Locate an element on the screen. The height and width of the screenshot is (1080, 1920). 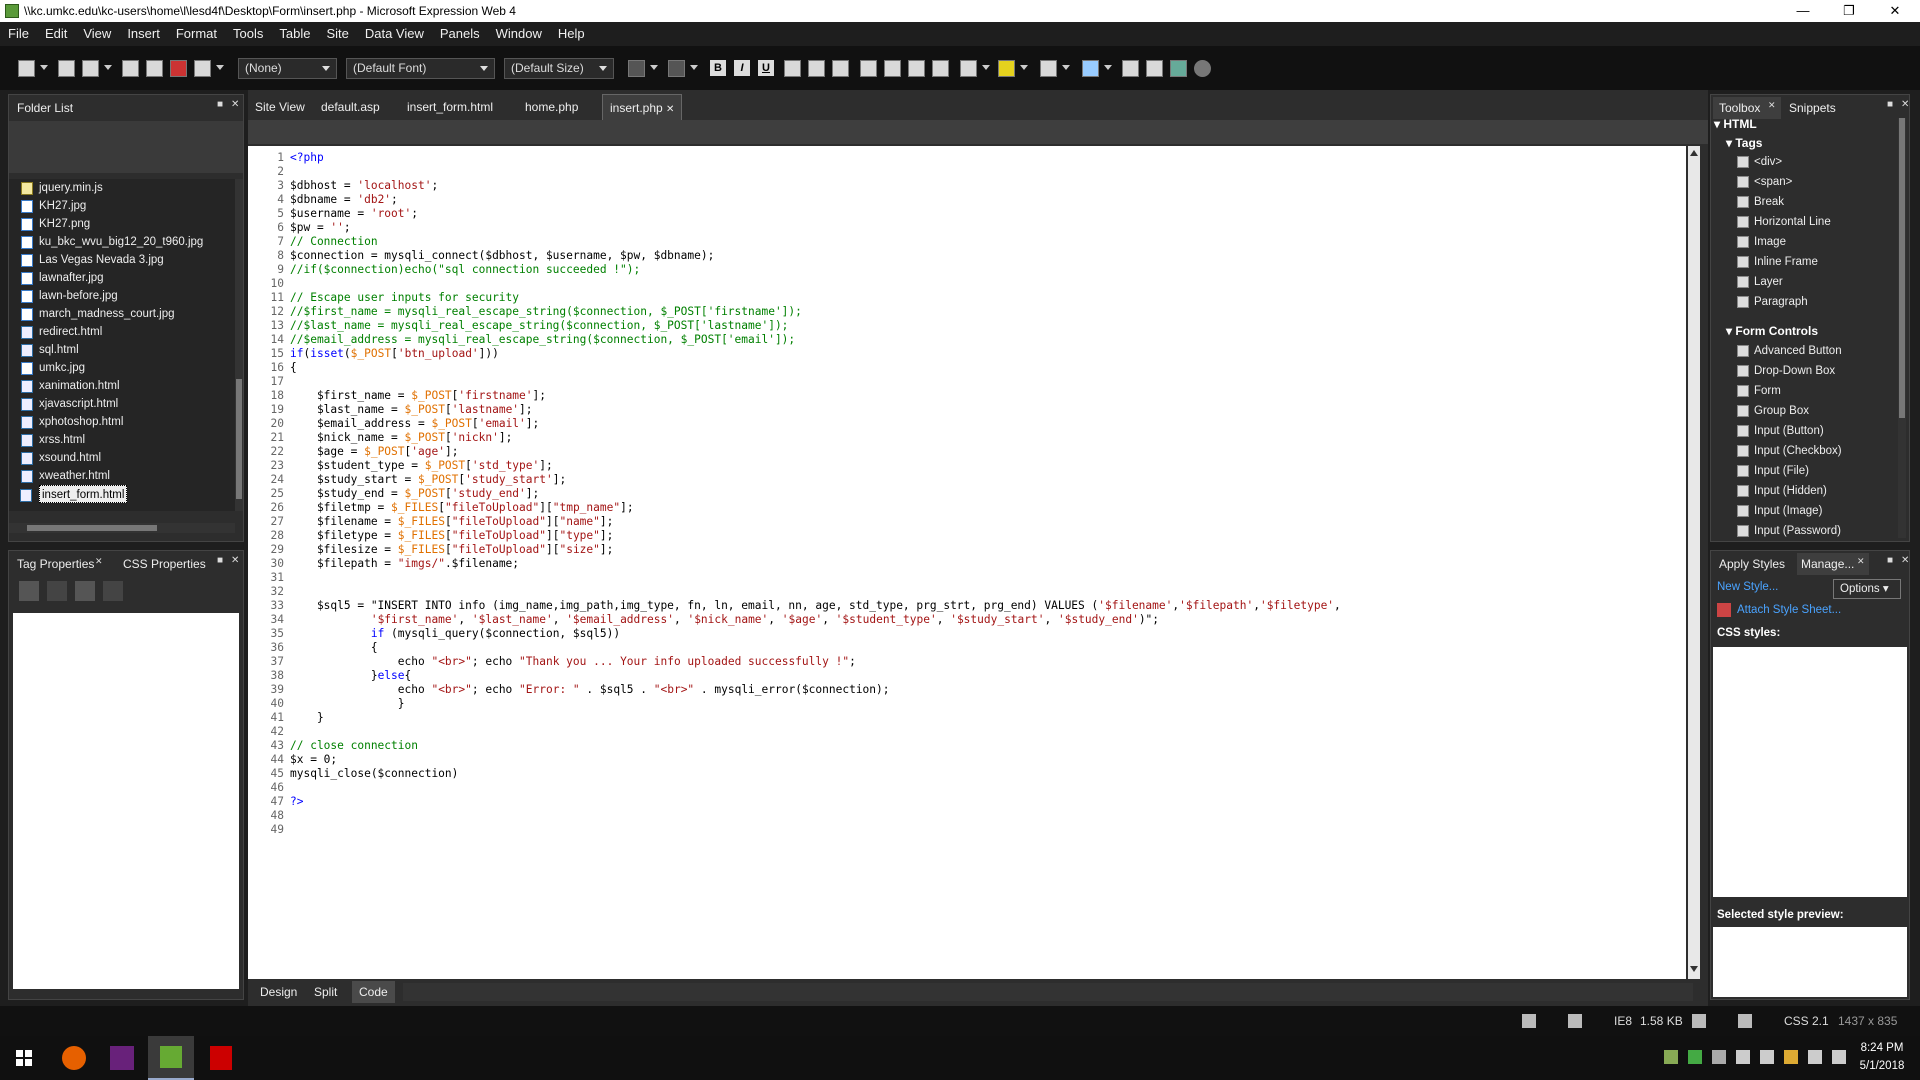
picture-icon is located at coordinates (1154, 68).